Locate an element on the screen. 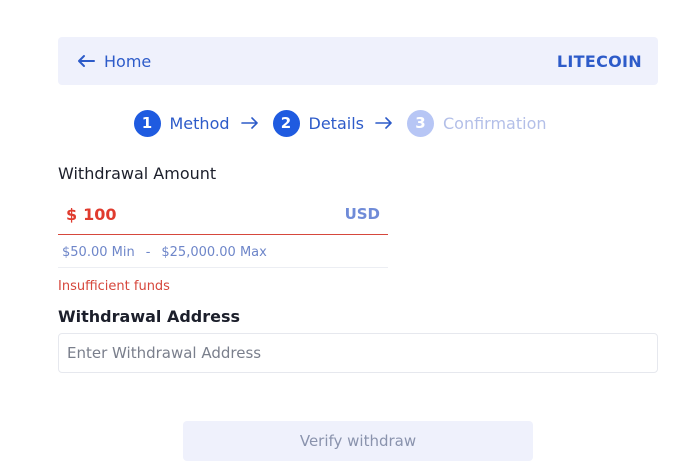  home-link-label: Home is located at coordinates (128, 61).